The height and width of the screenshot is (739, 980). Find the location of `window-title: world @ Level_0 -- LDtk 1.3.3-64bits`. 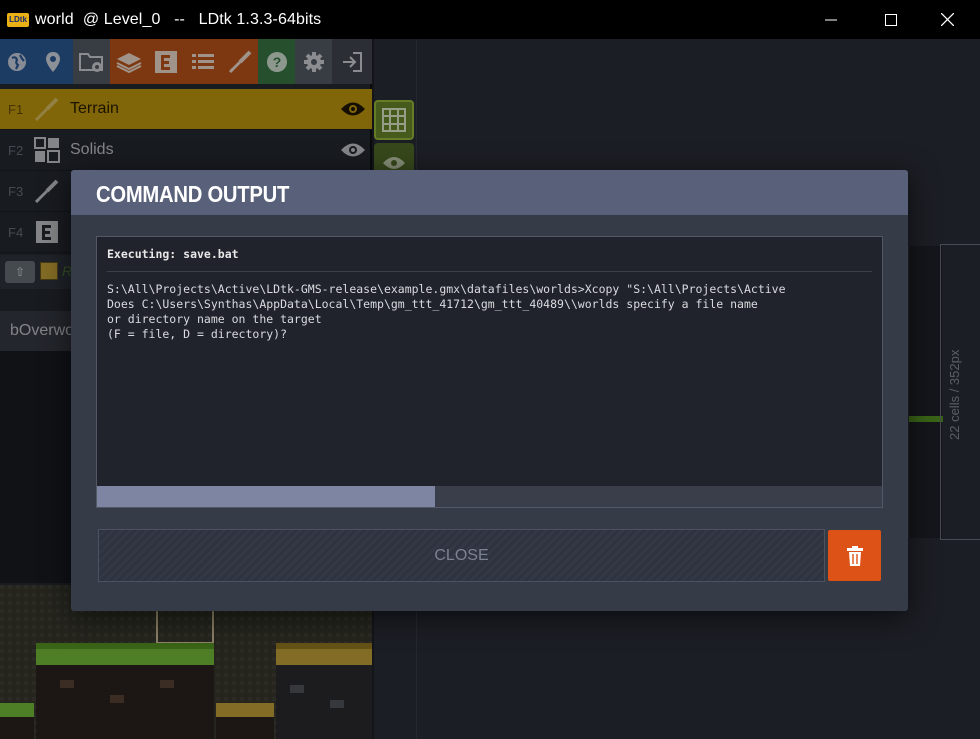

window-title: world @ Level_0 -- LDtk 1.3.3-64bits is located at coordinates (178, 19).